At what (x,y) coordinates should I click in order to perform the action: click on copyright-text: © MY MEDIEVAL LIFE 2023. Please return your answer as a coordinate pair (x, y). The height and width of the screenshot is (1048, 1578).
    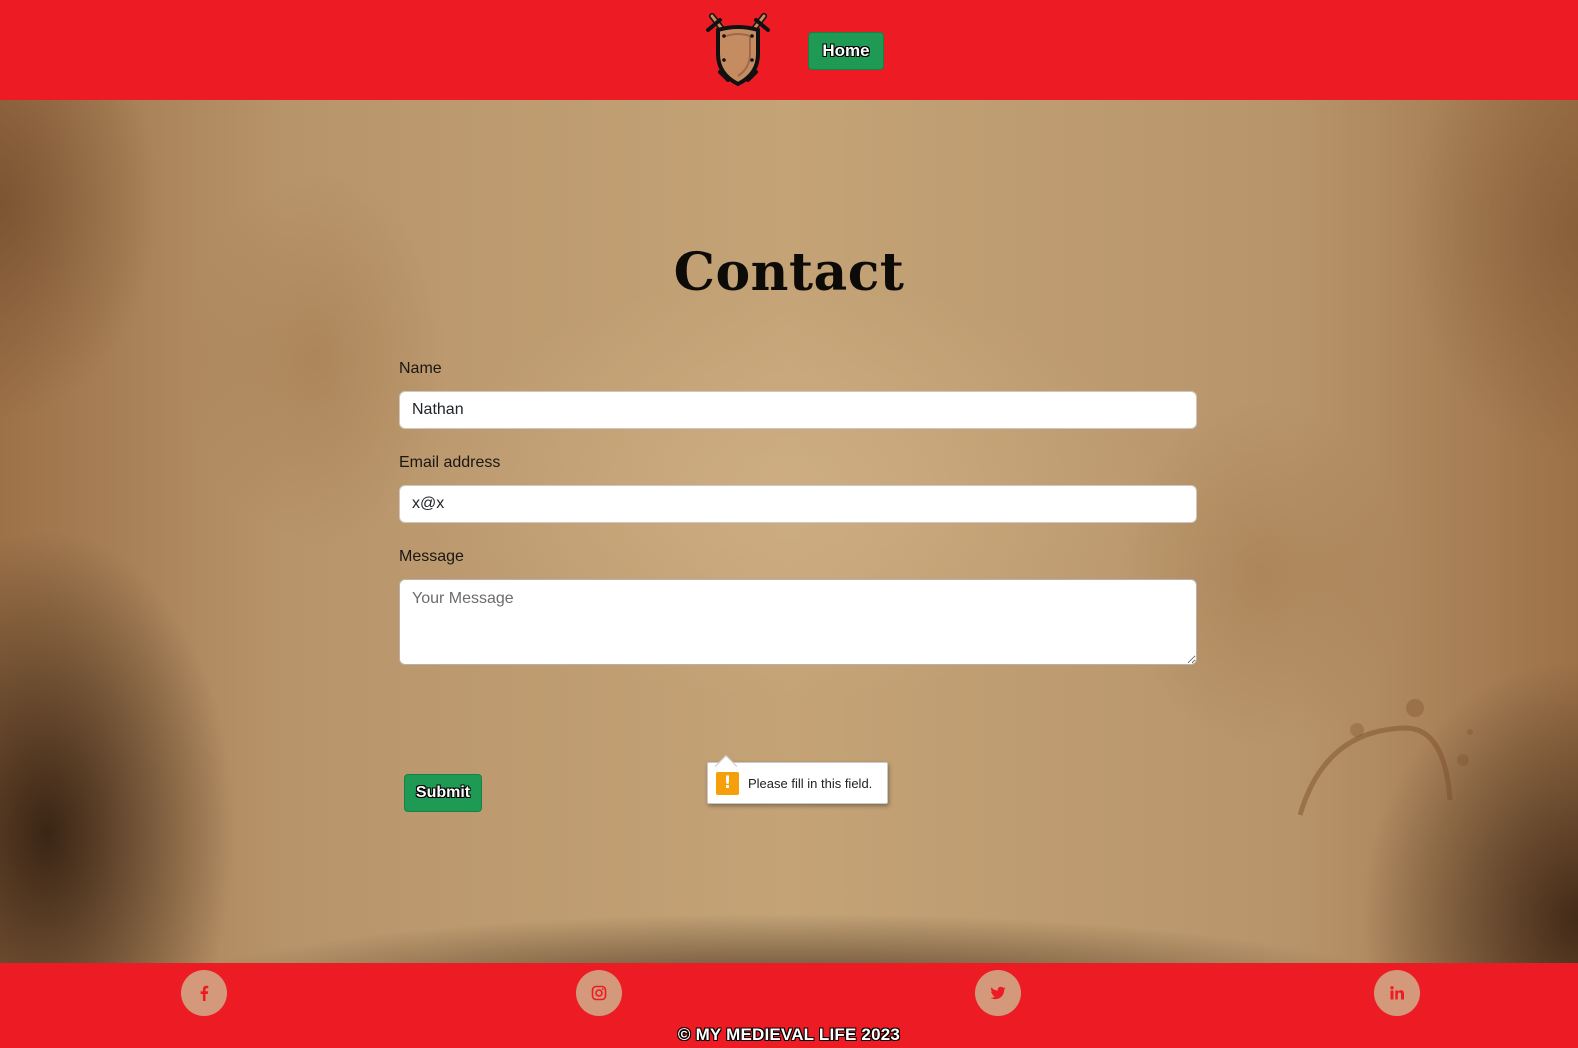
    Looking at the image, I should click on (789, 1034).